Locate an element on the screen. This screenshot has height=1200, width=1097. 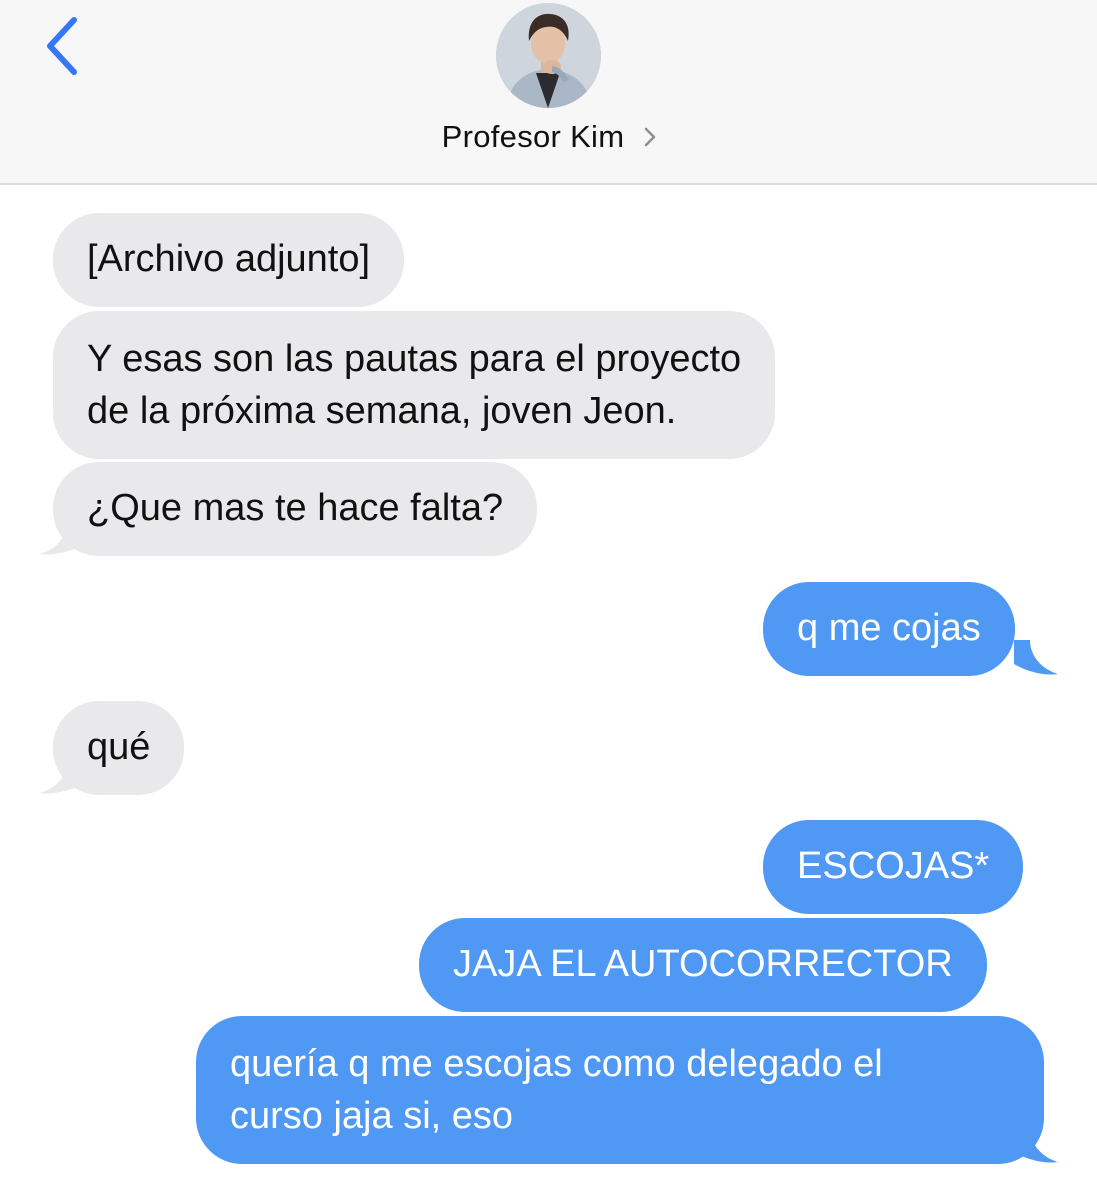
incoming-message: ¿Que mas te hace falta? is located at coordinates (295, 509).